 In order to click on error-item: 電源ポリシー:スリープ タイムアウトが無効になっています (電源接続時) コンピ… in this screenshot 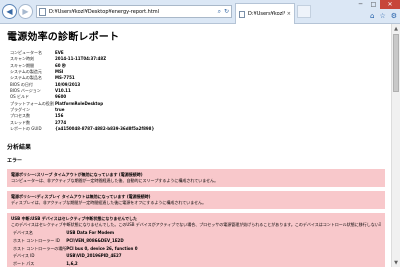, I will do `click(196, 178)`.